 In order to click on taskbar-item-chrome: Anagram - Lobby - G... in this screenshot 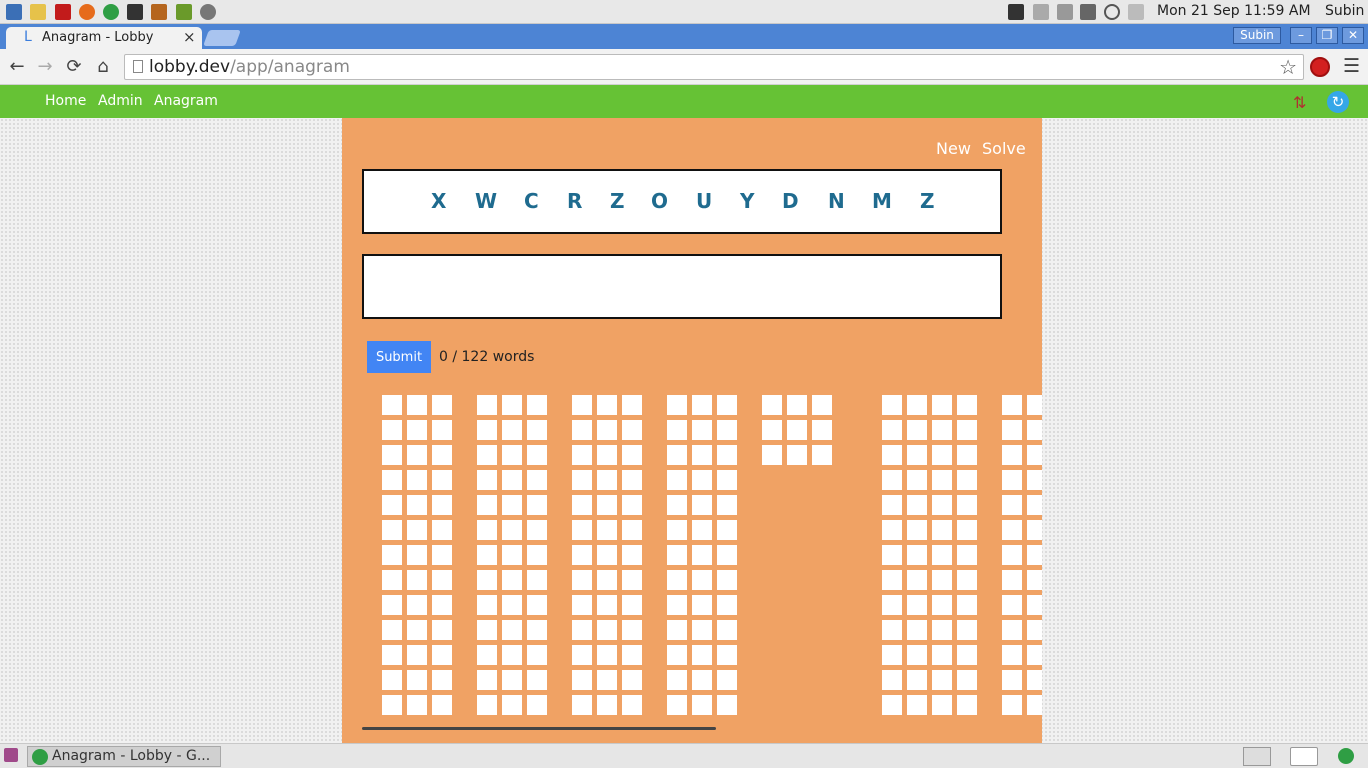, I will do `click(124, 756)`.